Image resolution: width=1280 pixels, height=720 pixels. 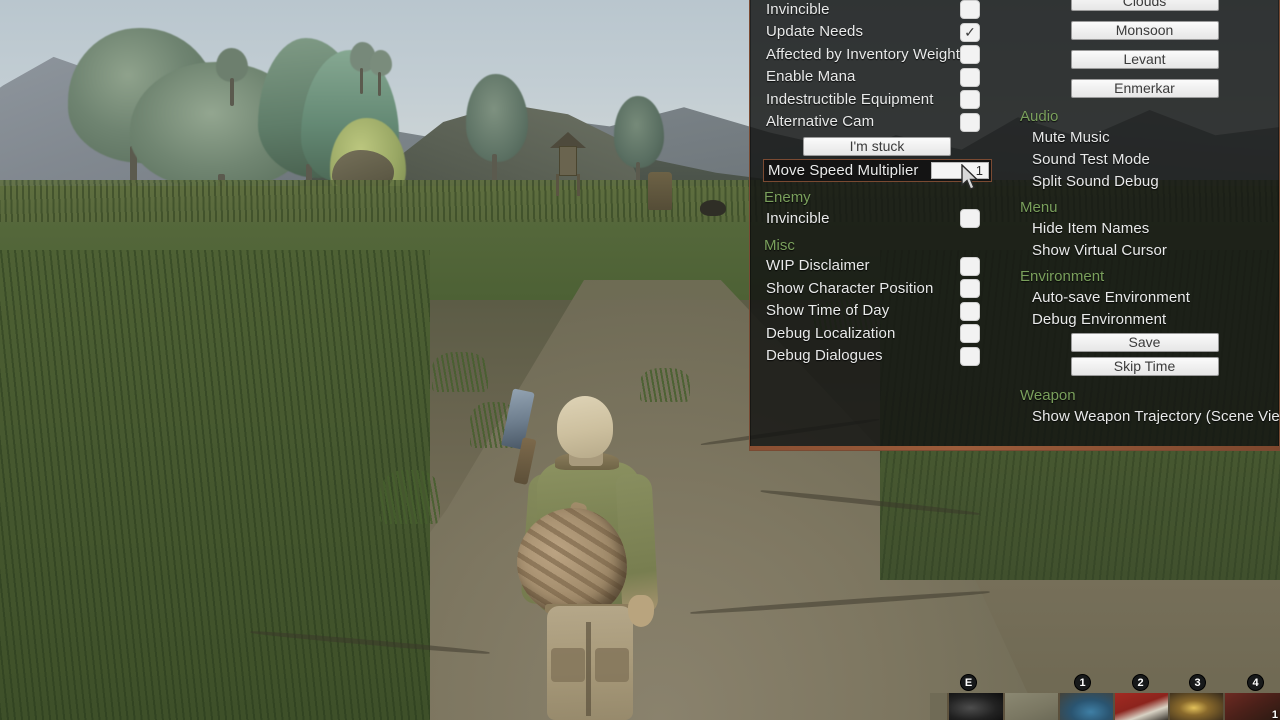 I want to click on checkbox-enable-mana, so click(x=970, y=77).